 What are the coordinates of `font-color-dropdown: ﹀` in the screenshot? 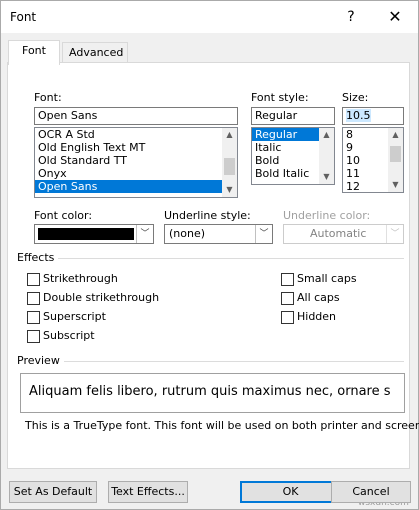 It's located at (94, 234).